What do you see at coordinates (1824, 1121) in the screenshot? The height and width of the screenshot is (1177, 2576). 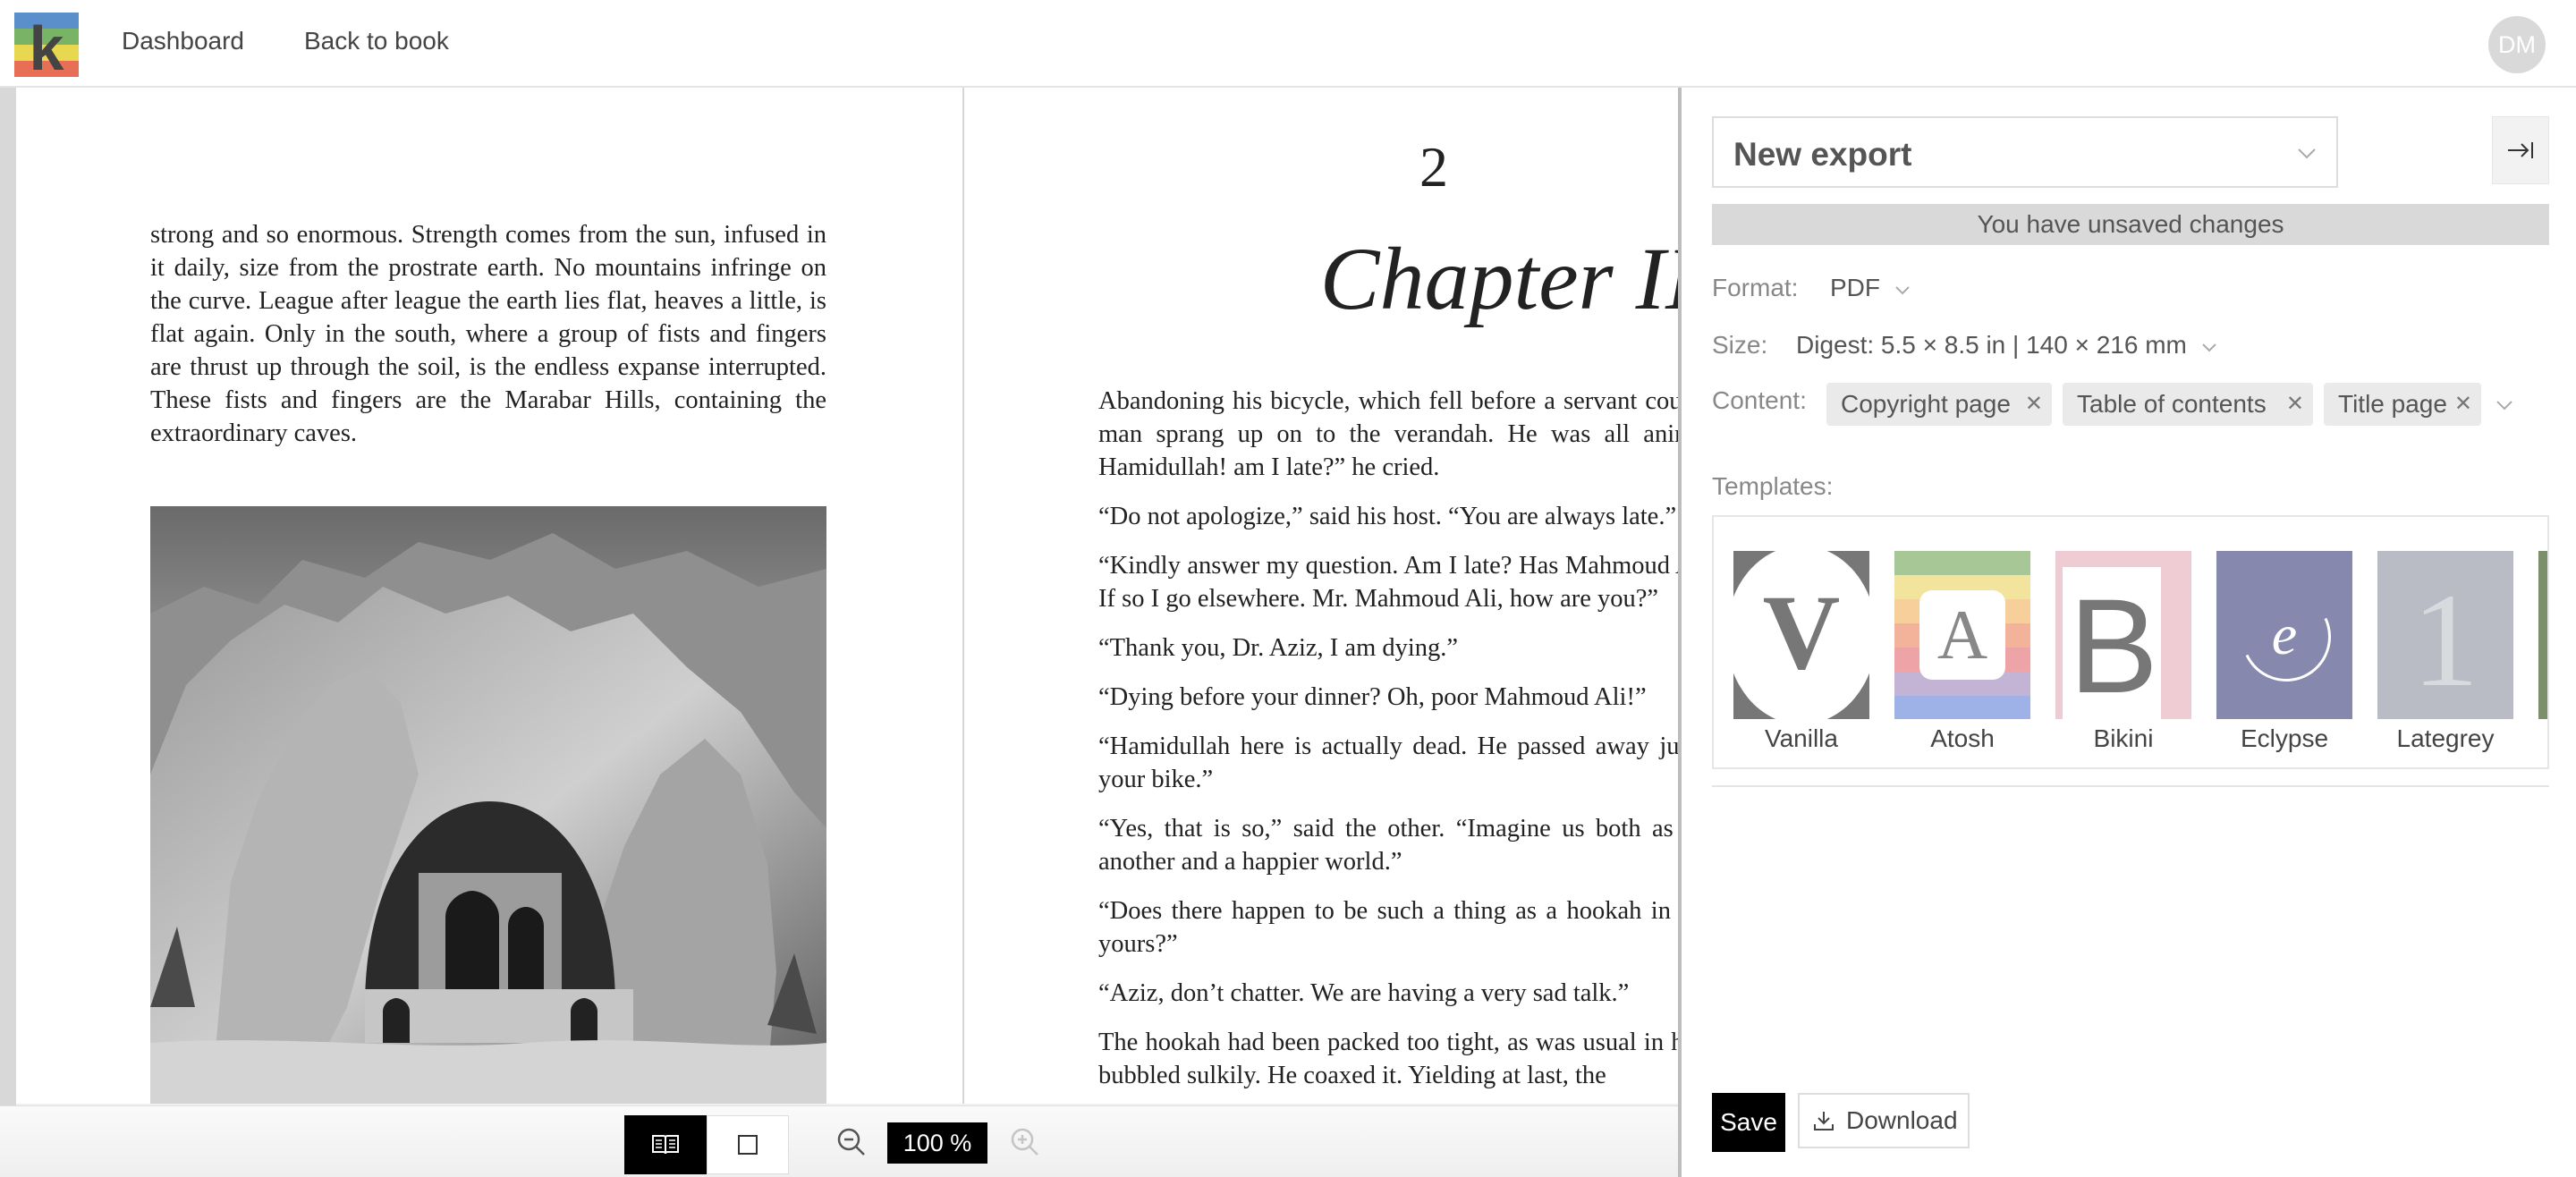 I see `download-icon` at bounding box center [1824, 1121].